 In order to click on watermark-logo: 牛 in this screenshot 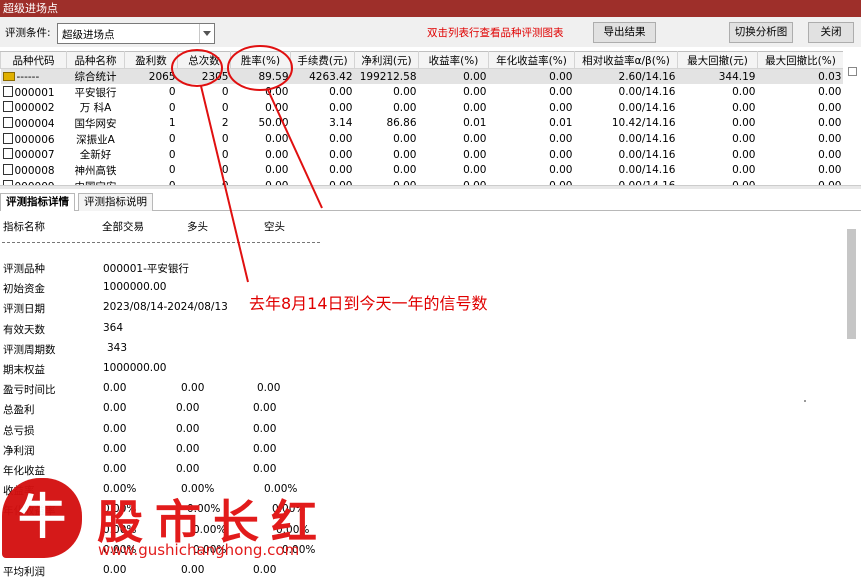, I will do `click(42, 518)`.